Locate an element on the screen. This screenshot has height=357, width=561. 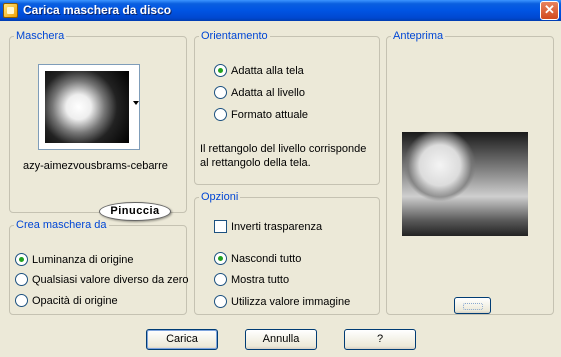
radio-adatta-tela: Adatta alla tela is located at coordinates (259, 70).